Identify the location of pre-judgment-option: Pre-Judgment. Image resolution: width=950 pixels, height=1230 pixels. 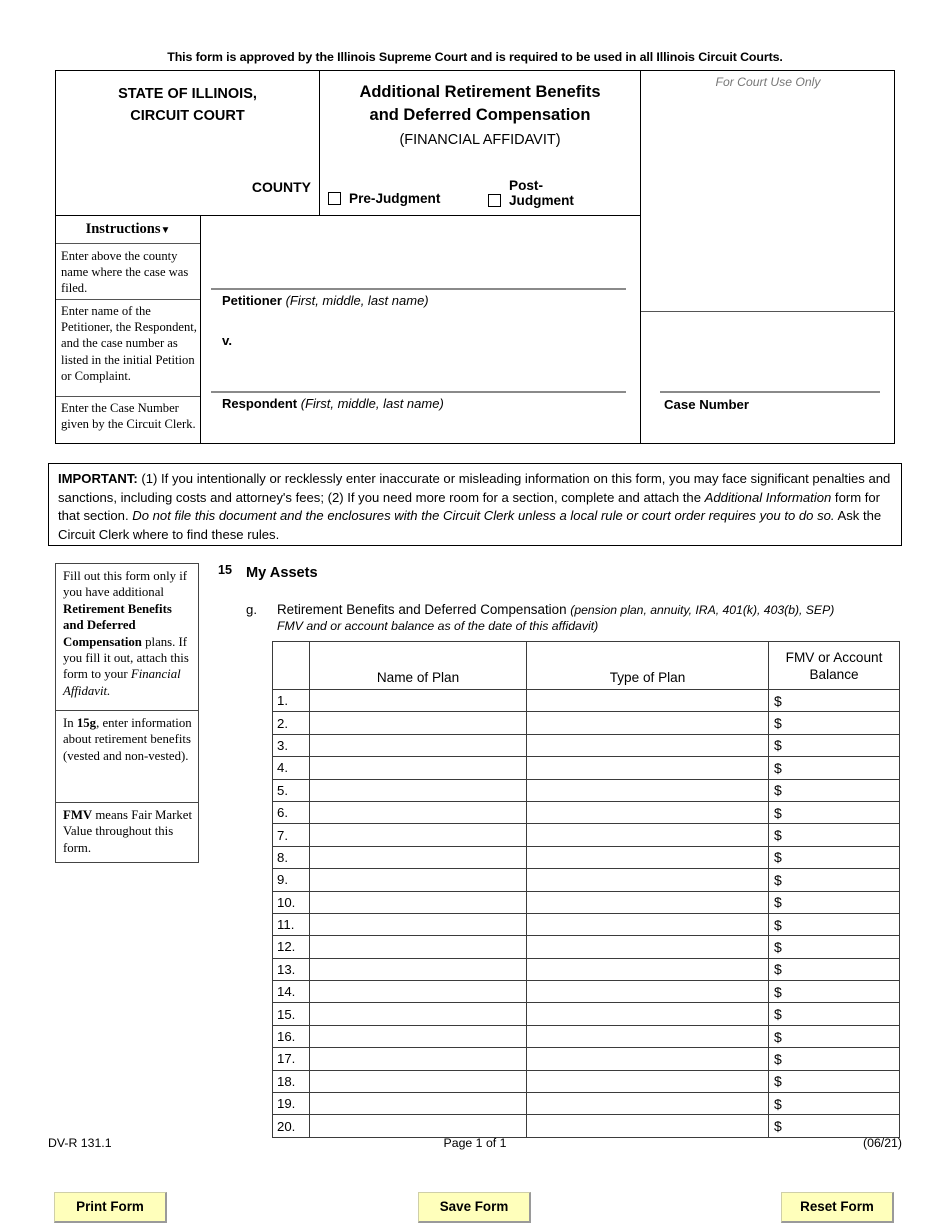
(384, 199).